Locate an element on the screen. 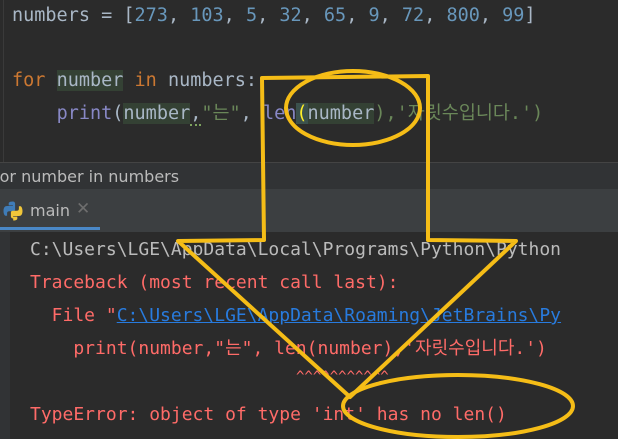  code-line-4: print(number,"는", len(number),'자릿수입니다.') is located at coordinates (277, 114).